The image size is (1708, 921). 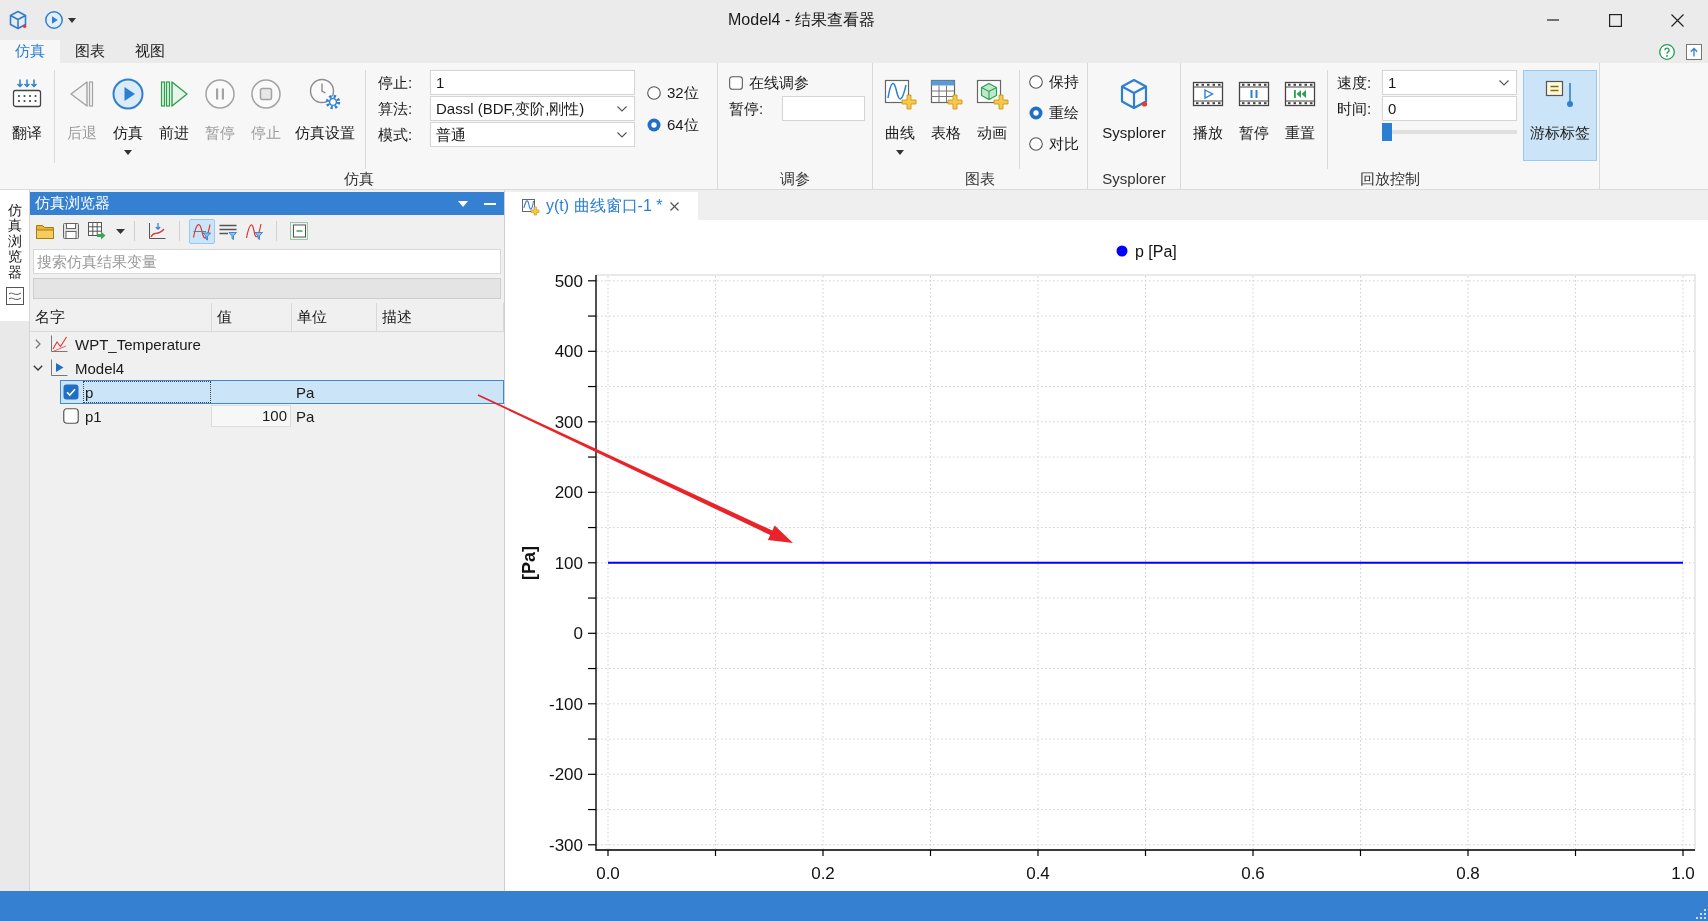 I want to click on table-export-icon, so click(x=97, y=231).